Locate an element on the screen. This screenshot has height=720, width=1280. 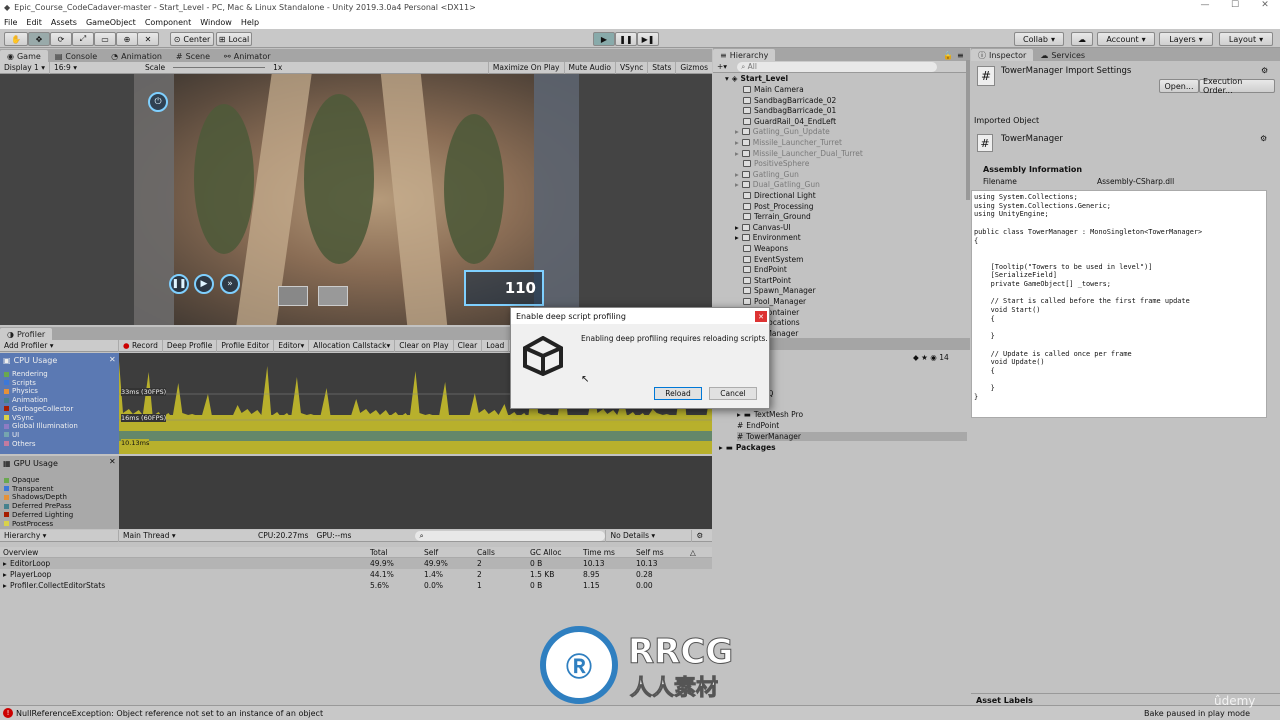
step-button: ▶❚ is located at coordinates (648, 39).